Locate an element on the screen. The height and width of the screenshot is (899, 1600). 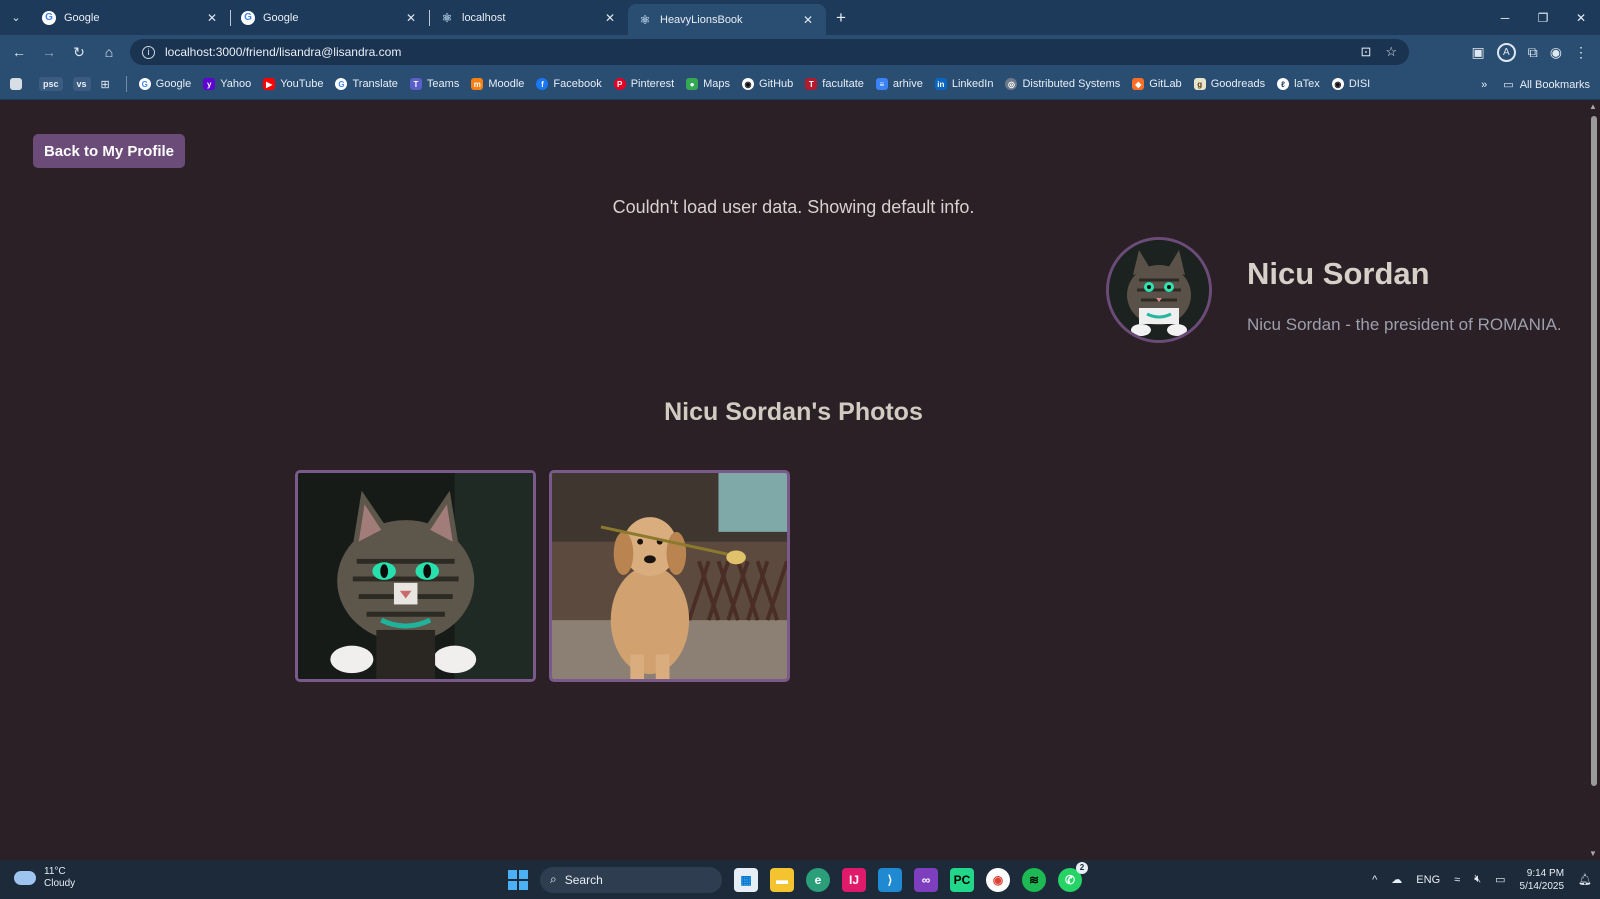
bookmark-teams: T Teams is located at coordinates (434, 84).